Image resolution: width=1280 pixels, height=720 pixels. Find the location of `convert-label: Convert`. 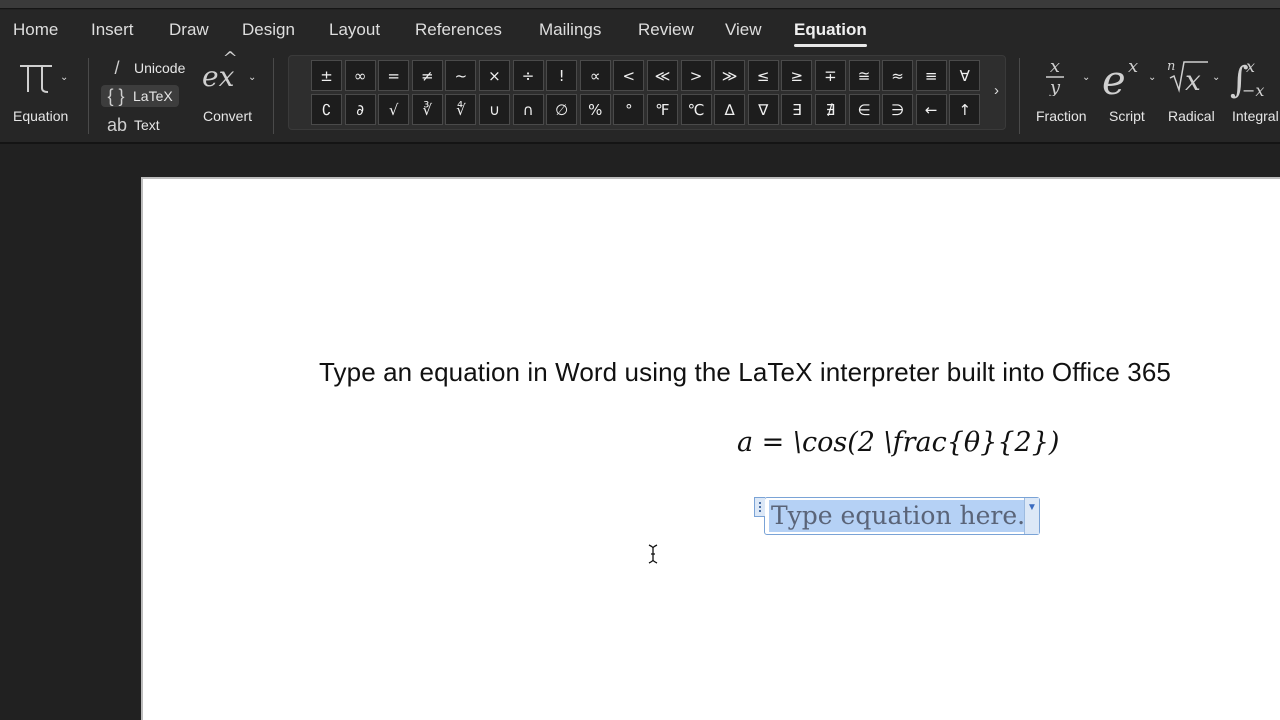

convert-label: Convert is located at coordinates (228, 116).